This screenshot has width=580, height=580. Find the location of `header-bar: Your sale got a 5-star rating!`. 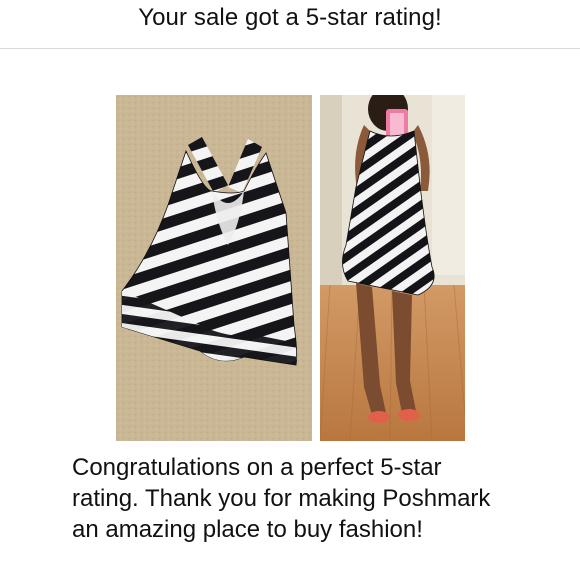

header-bar: Your sale got a 5-star rating! is located at coordinates (290, 24).